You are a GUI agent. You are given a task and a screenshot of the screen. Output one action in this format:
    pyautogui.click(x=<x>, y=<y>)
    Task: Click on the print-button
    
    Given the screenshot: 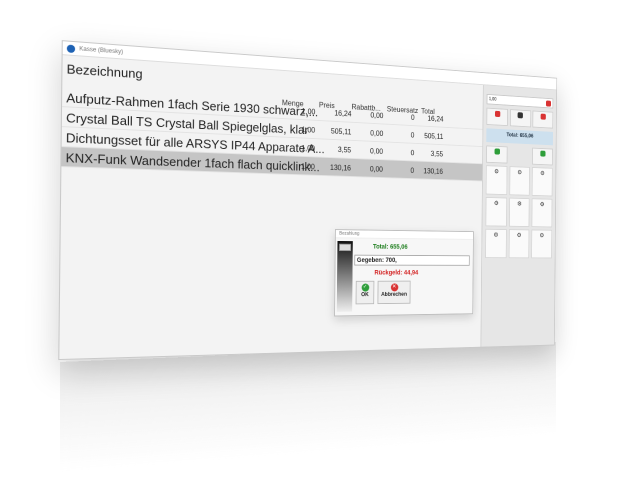 What is the action you would take?
    pyautogui.click(x=520, y=118)
    